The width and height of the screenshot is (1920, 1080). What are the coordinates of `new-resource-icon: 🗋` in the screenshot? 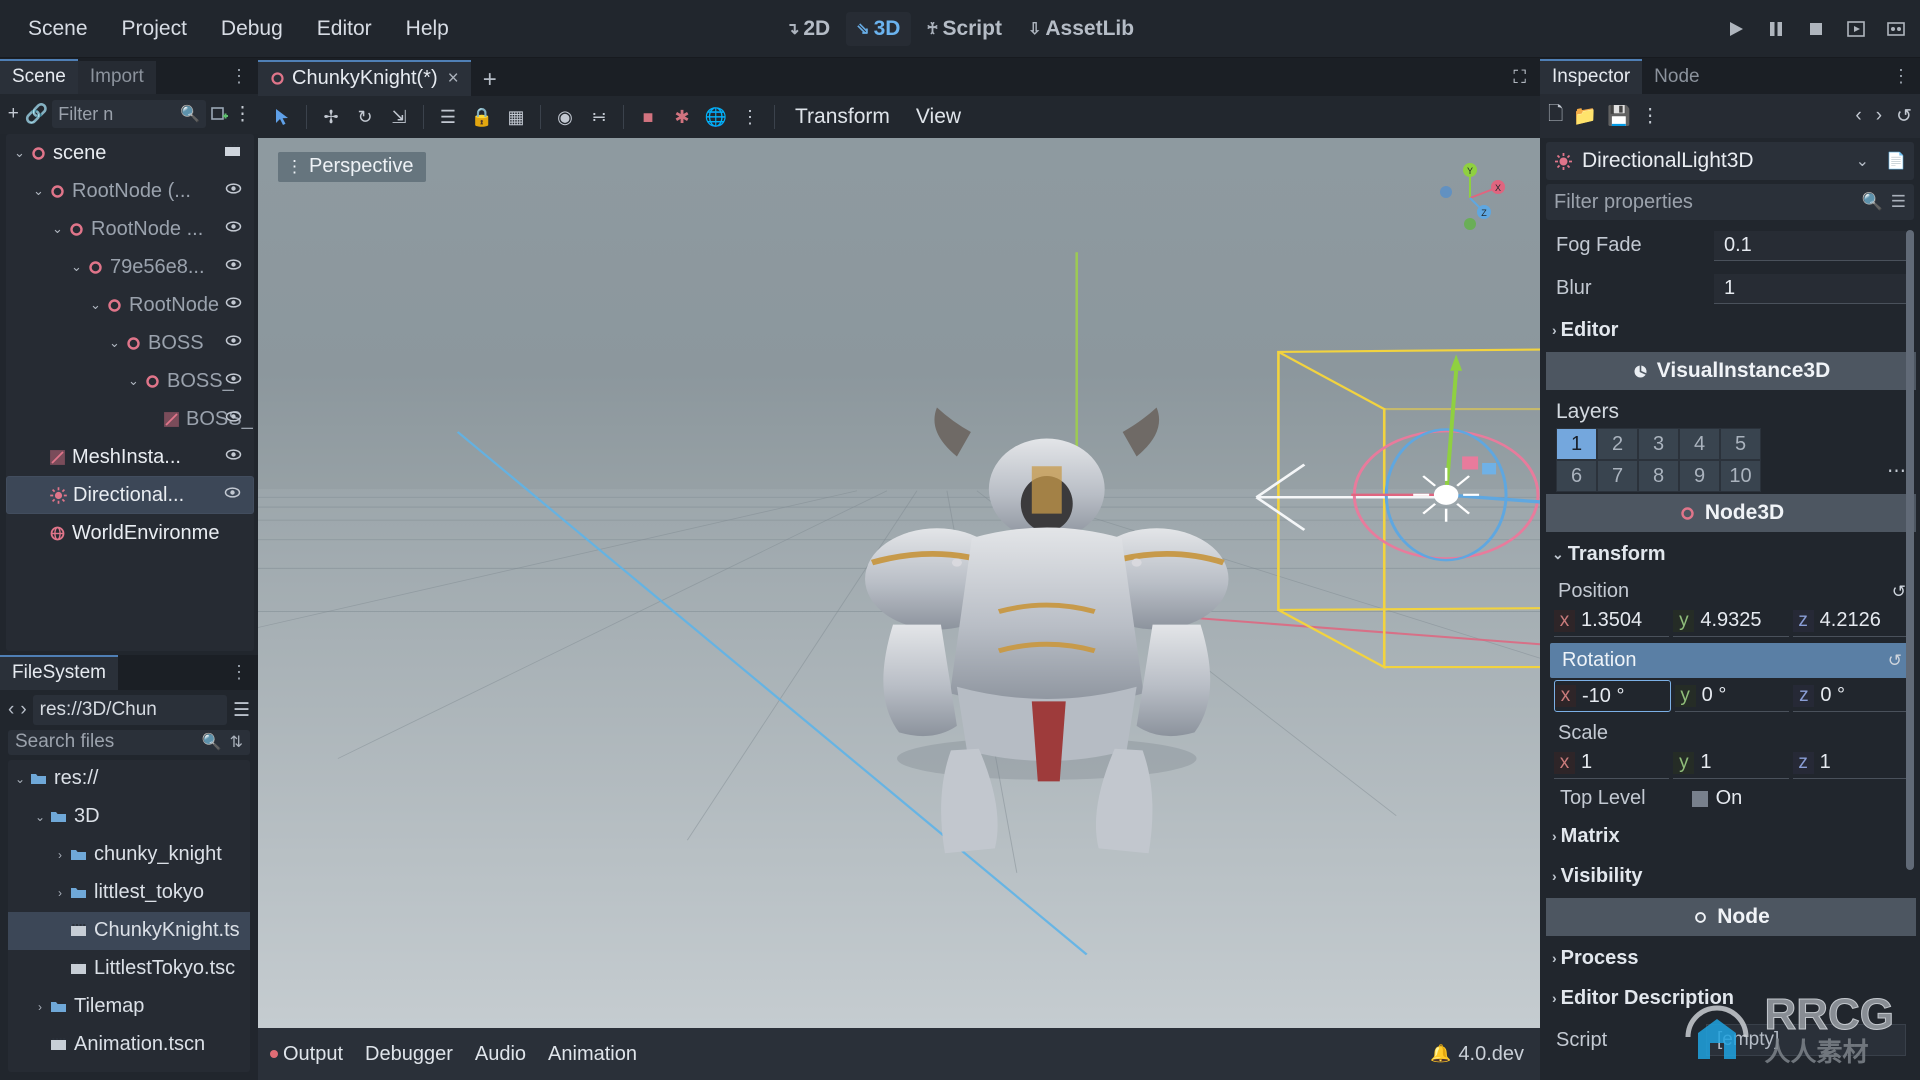 It's located at (1555, 116).